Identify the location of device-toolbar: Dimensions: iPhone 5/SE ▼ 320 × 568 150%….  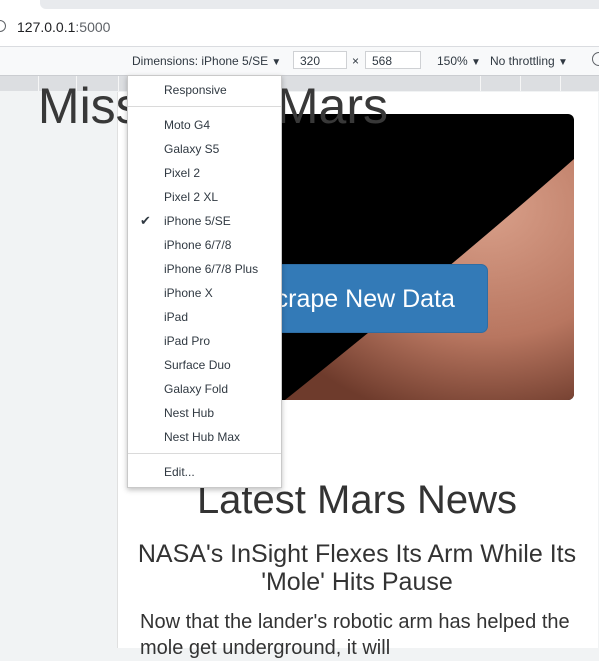
(299, 61).